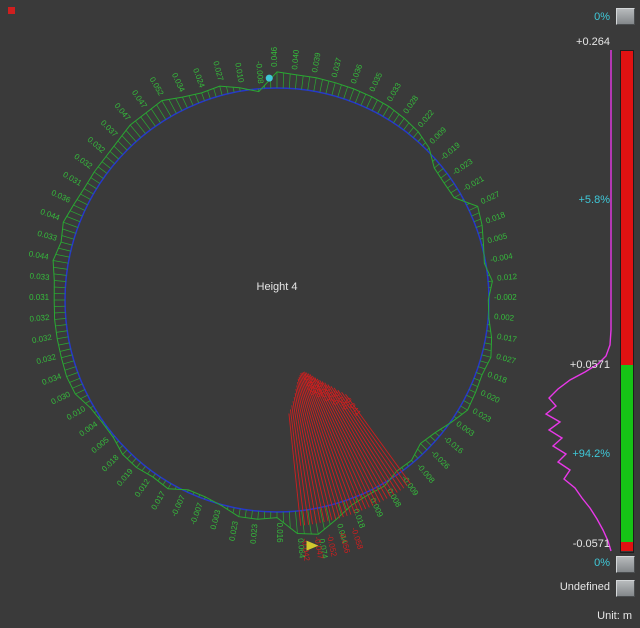 The image size is (640, 628). Describe the element at coordinates (123, 112) in the screenshot. I see `deviation-value-label: 0.047` at that location.